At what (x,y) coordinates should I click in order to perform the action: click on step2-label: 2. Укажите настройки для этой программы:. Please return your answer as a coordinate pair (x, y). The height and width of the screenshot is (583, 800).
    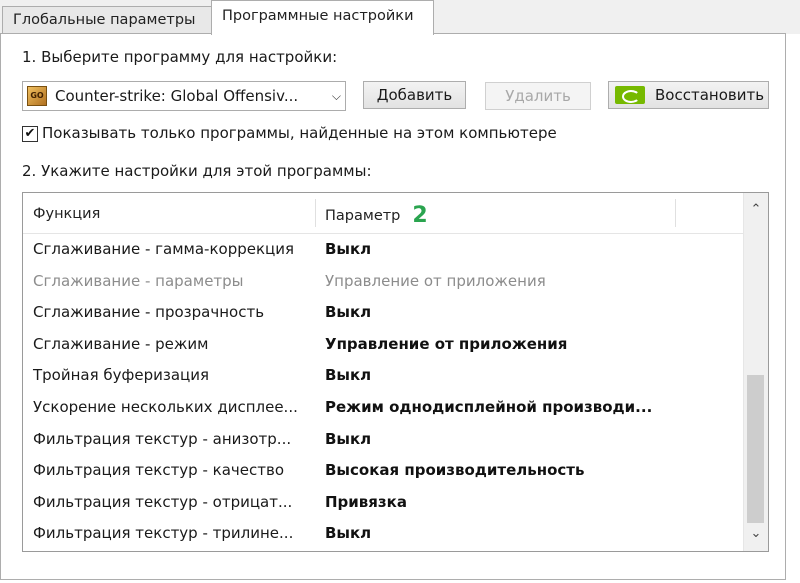
    Looking at the image, I should click on (197, 171).